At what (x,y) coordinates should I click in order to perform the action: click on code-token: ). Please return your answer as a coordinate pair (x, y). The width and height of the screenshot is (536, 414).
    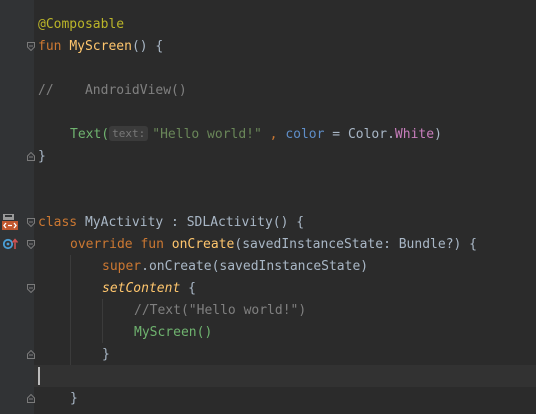
    Looking at the image, I should click on (438, 134).